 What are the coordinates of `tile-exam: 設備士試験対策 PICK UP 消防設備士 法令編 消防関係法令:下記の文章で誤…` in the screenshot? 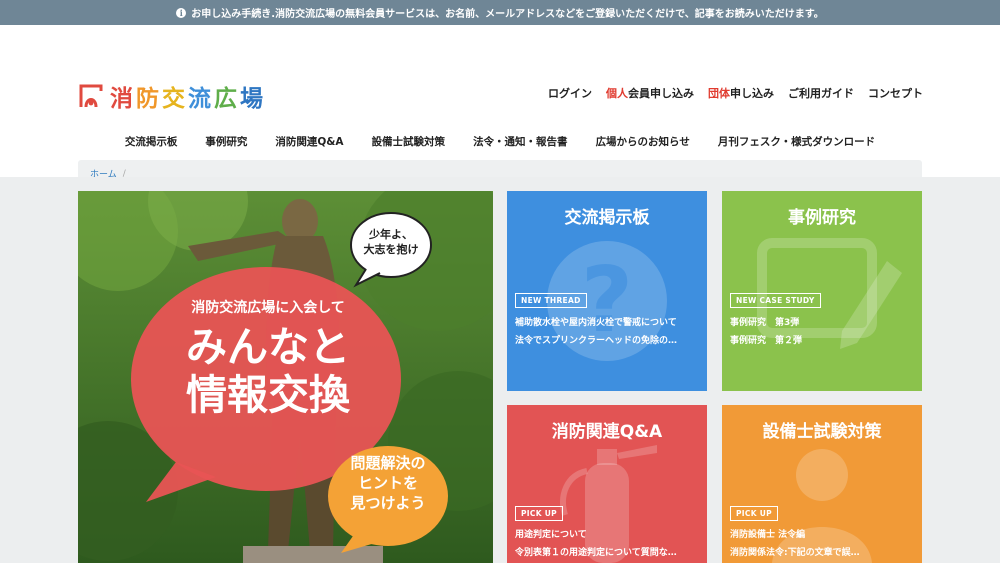 It's located at (822, 484).